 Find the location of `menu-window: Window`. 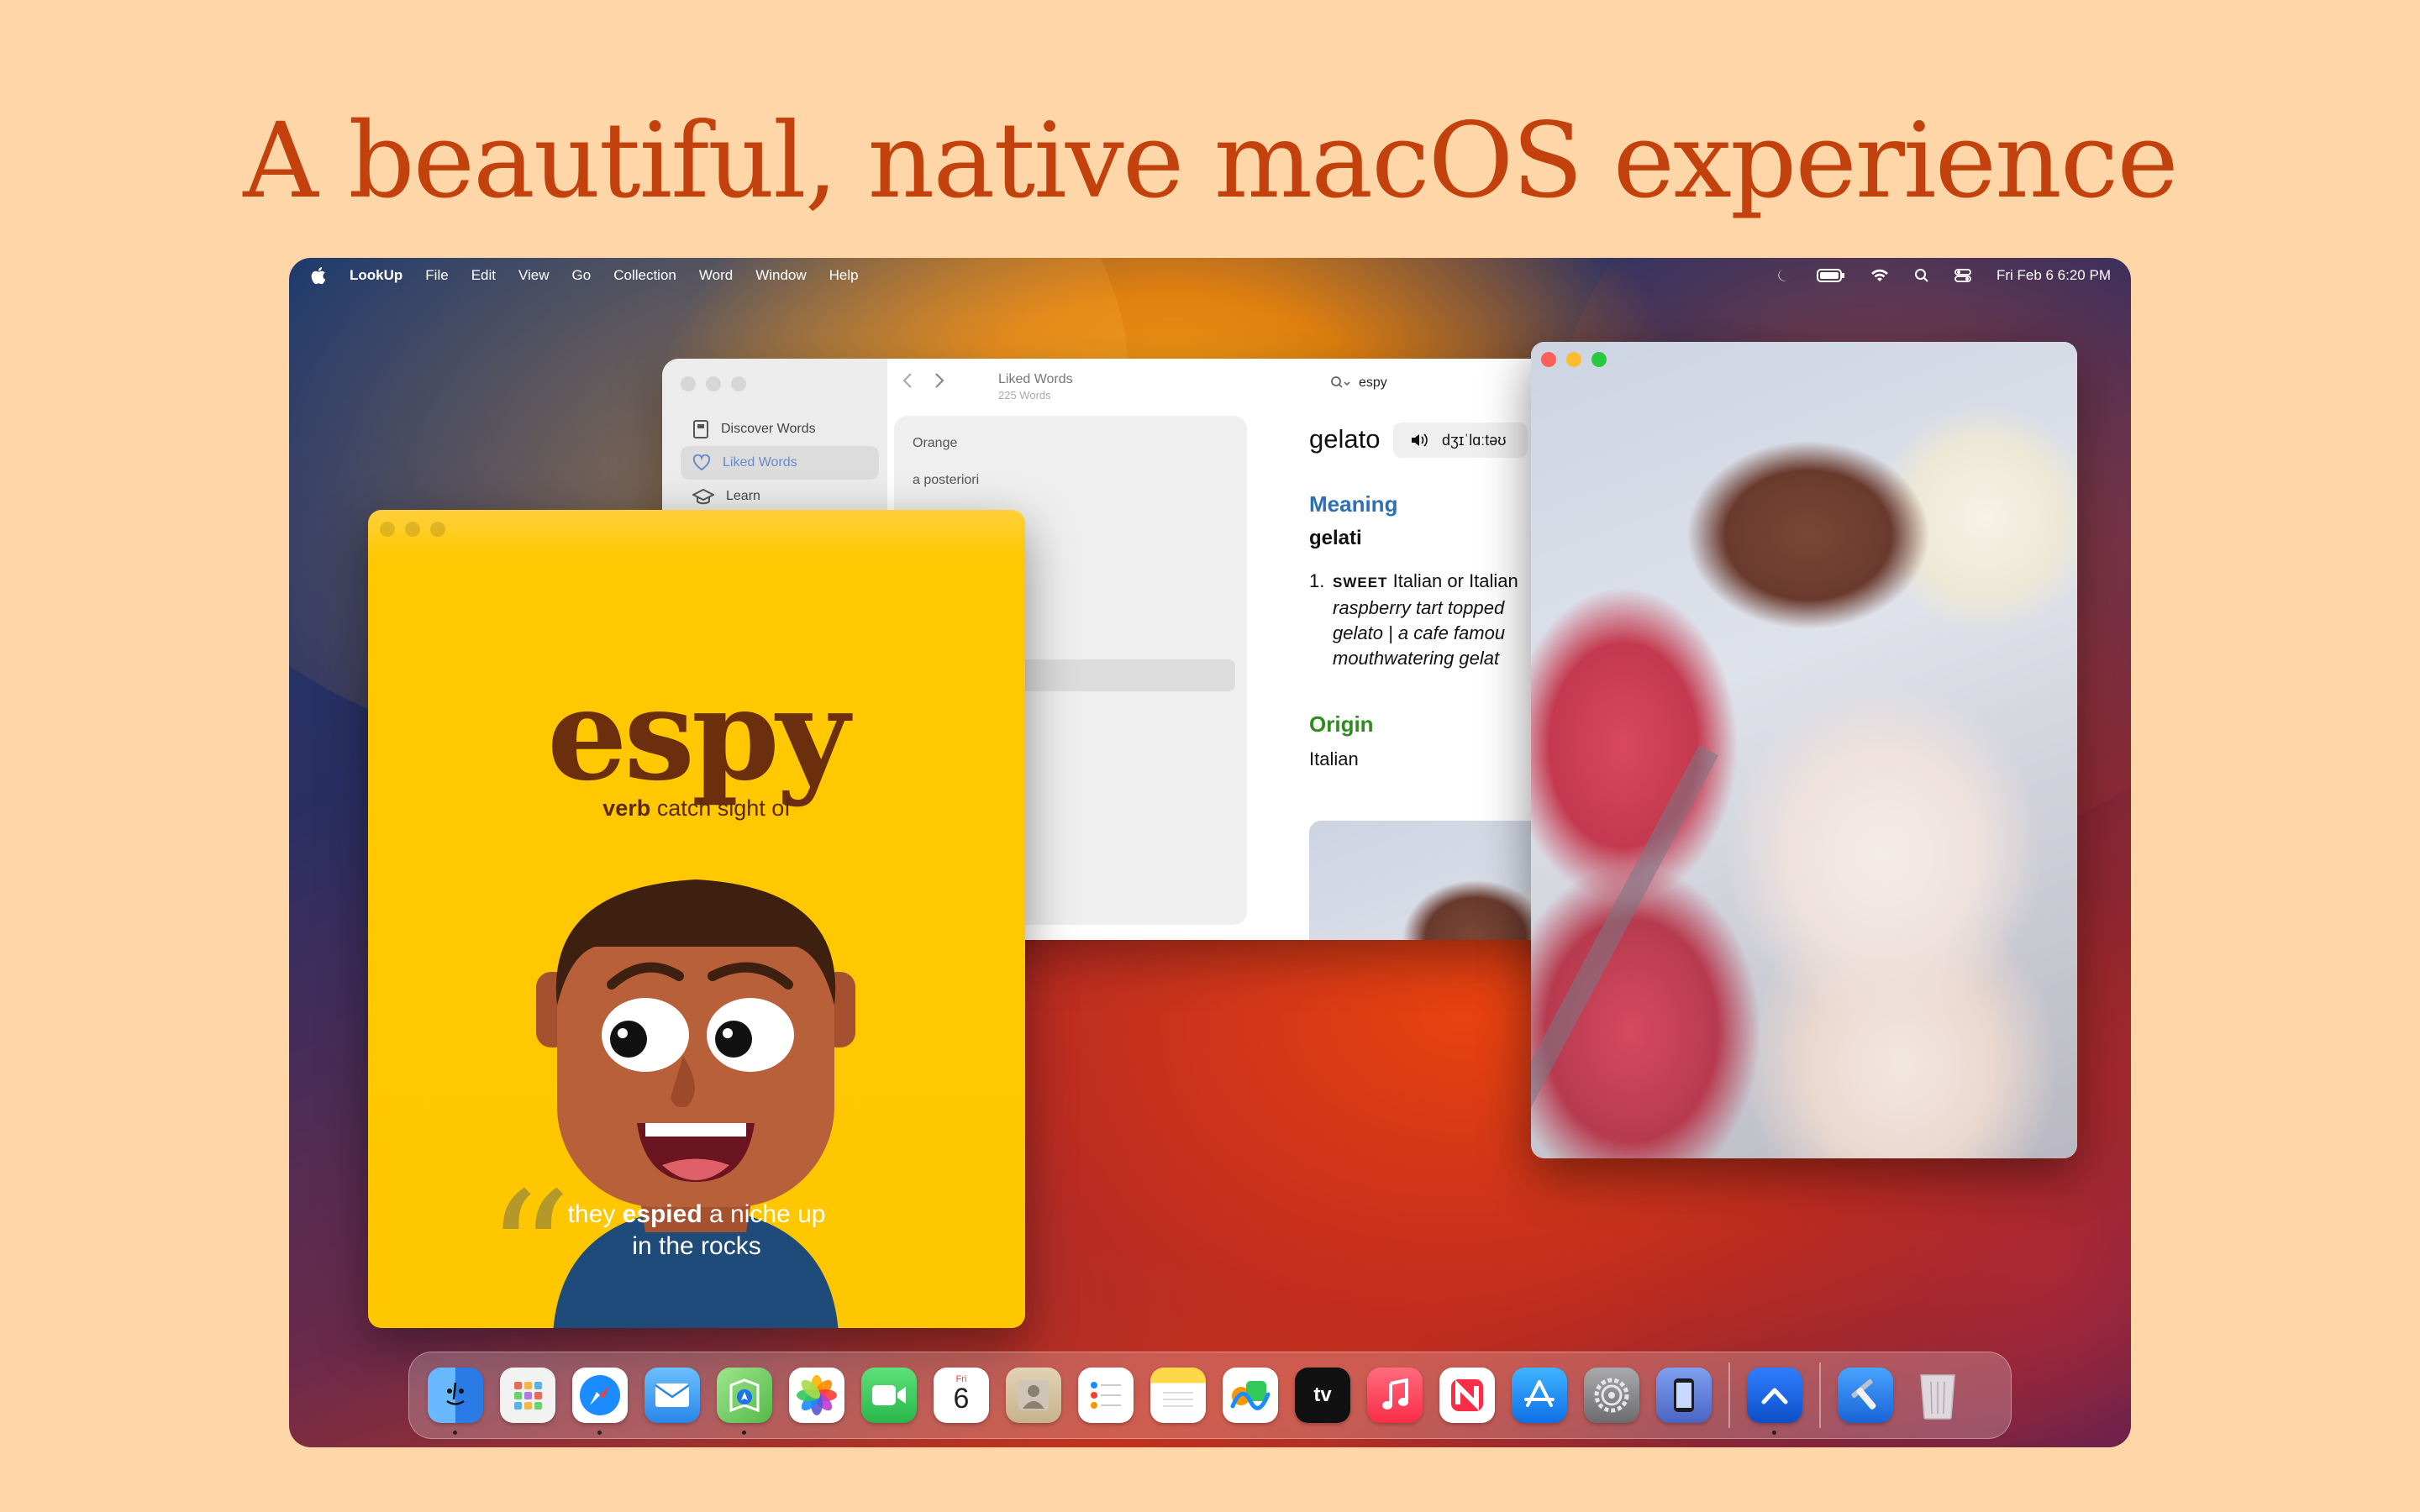

menu-window: Window is located at coordinates (780, 275).